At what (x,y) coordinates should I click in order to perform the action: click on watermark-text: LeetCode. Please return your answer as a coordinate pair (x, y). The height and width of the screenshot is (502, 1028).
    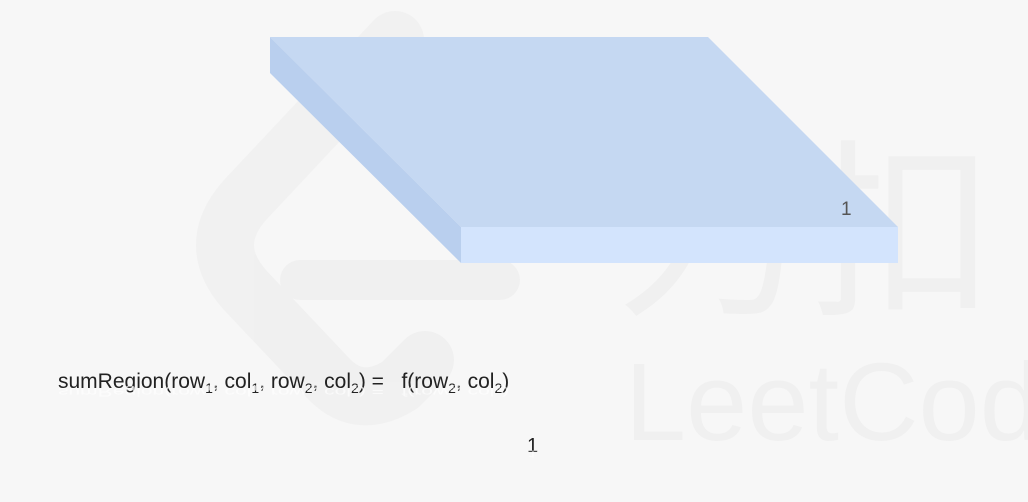
    Looking at the image, I should click on (826, 402).